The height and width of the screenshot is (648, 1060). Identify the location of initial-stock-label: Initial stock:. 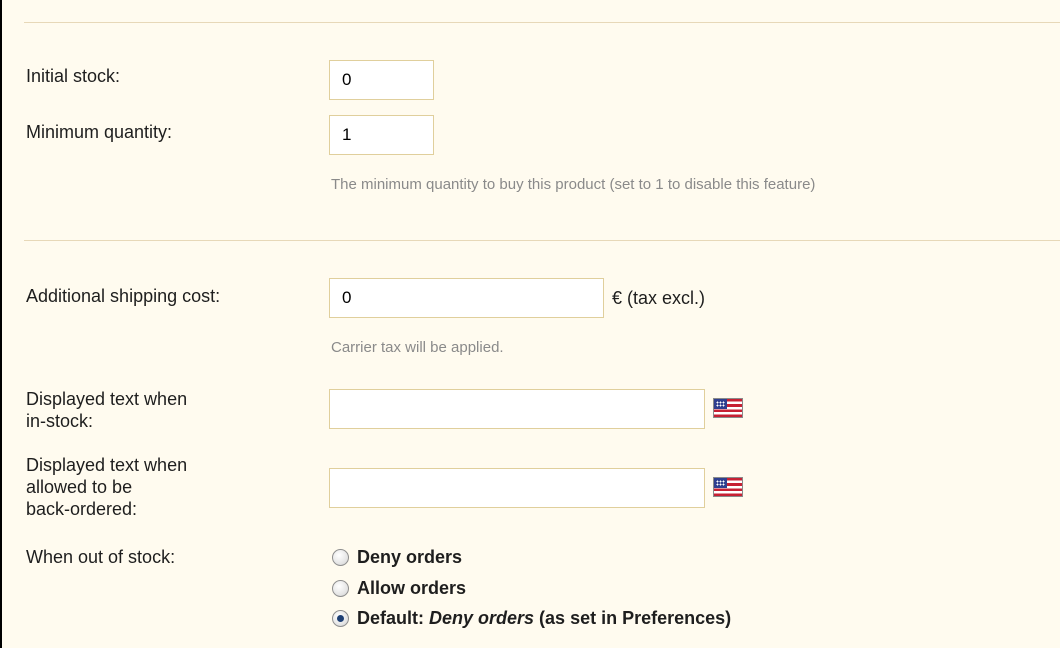
(73, 76).